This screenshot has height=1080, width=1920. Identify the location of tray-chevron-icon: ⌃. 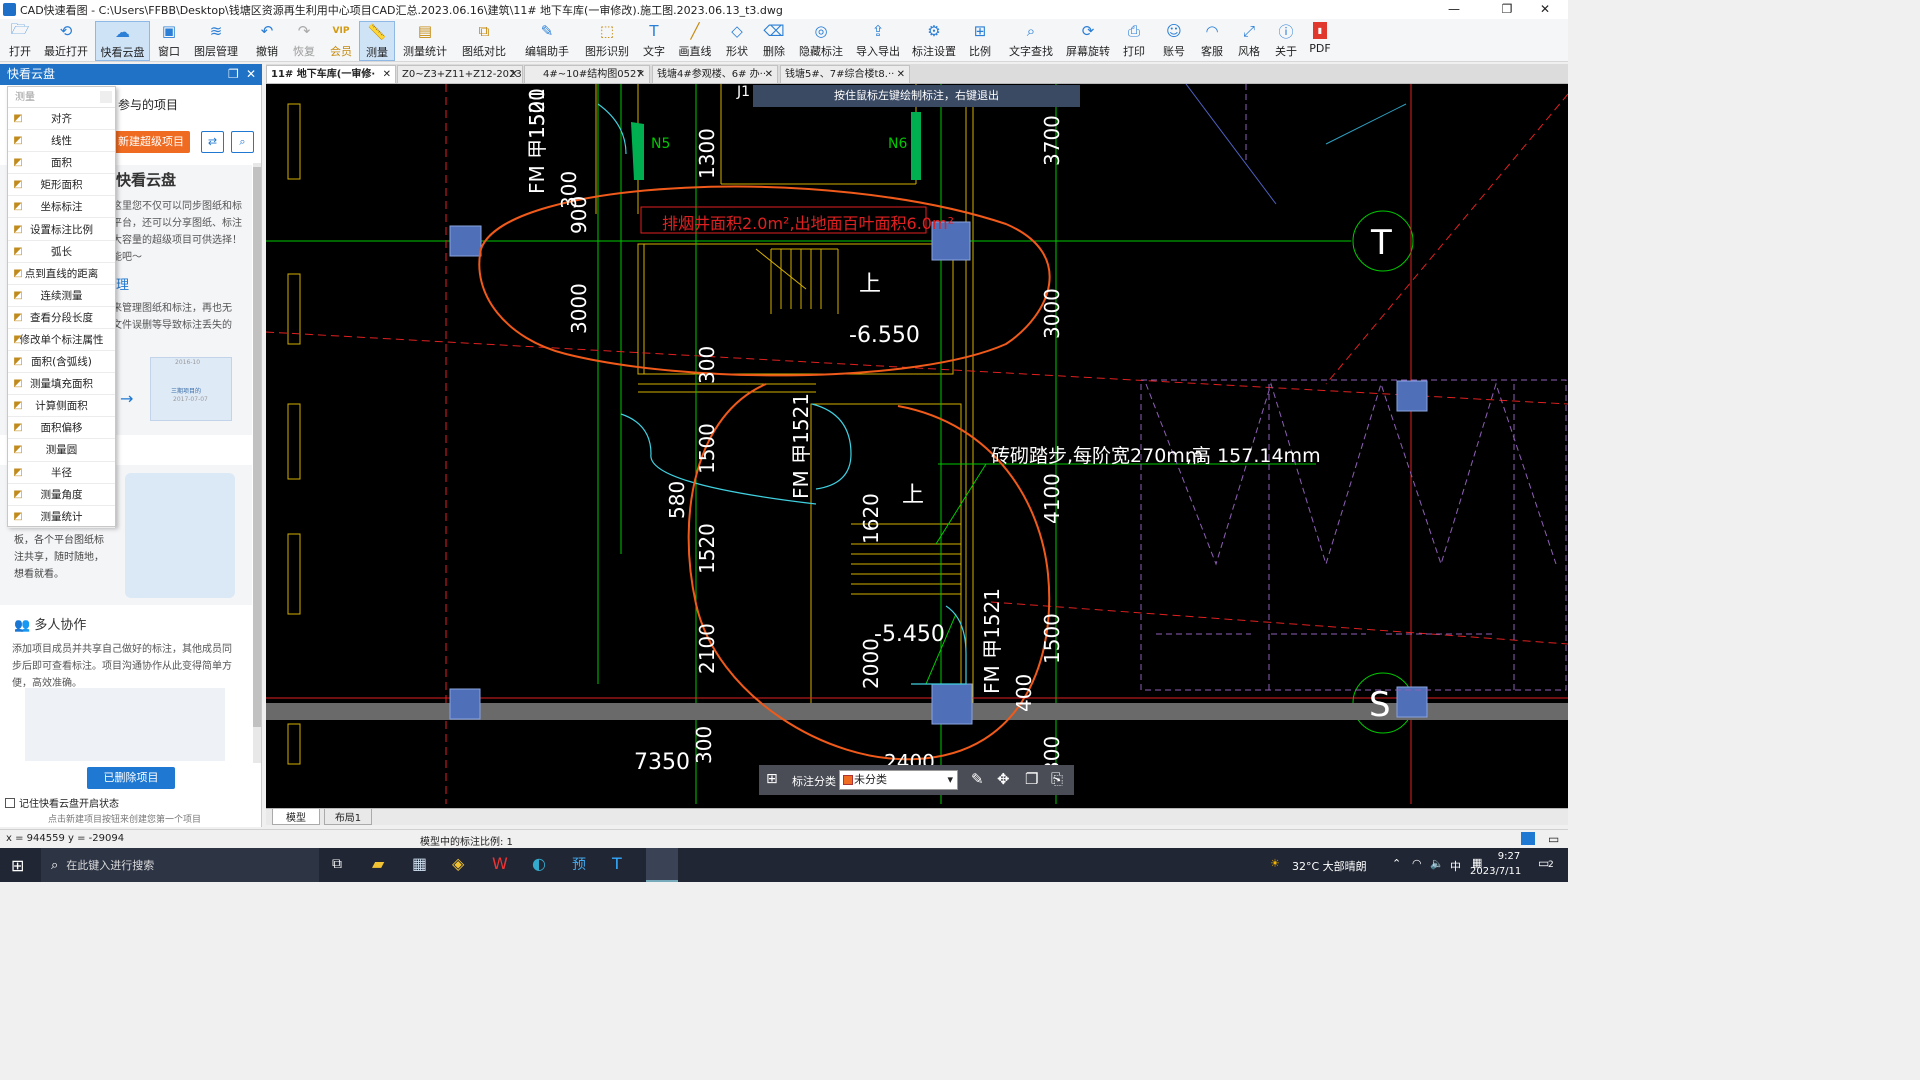
(1396, 863).